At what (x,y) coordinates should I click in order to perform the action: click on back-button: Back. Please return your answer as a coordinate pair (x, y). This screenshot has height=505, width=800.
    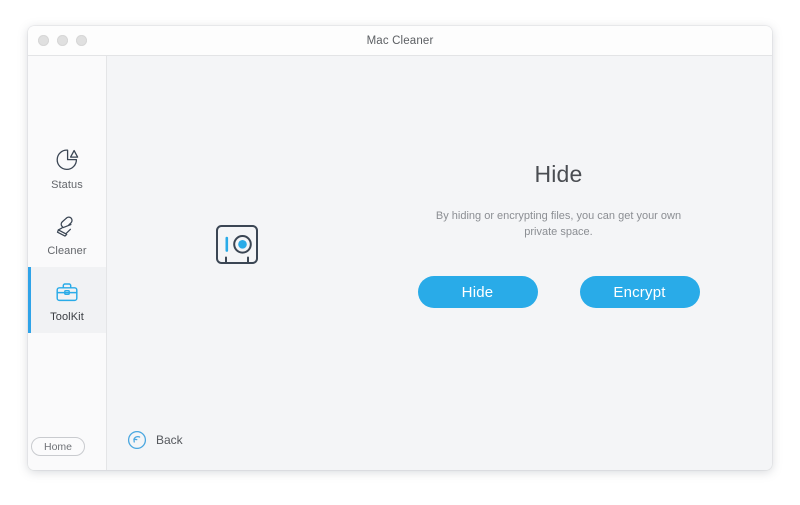
    Looking at the image, I should click on (155, 440).